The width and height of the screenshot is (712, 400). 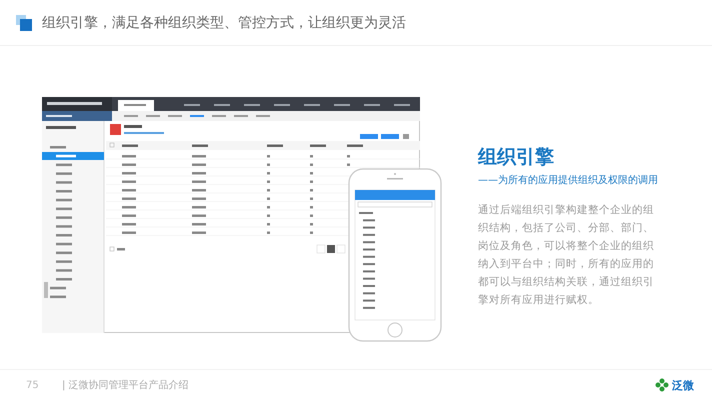 What do you see at coordinates (516, 157) in the screenshot?
I see `feature-heading: 组织引擎` at bounding box center [516, 157].